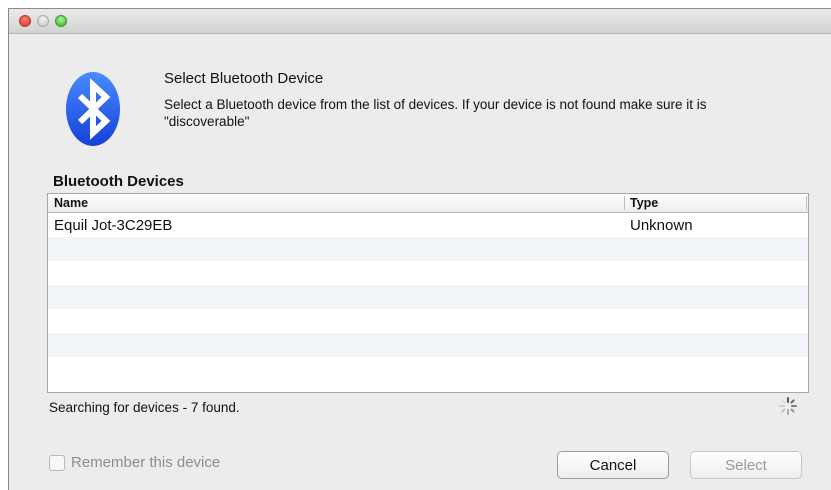 The width and height of the screenshot is (831, 490). Describe the element at coordinates (428, 203) in the screenshot. I see `table-header: Name Type` at that location.